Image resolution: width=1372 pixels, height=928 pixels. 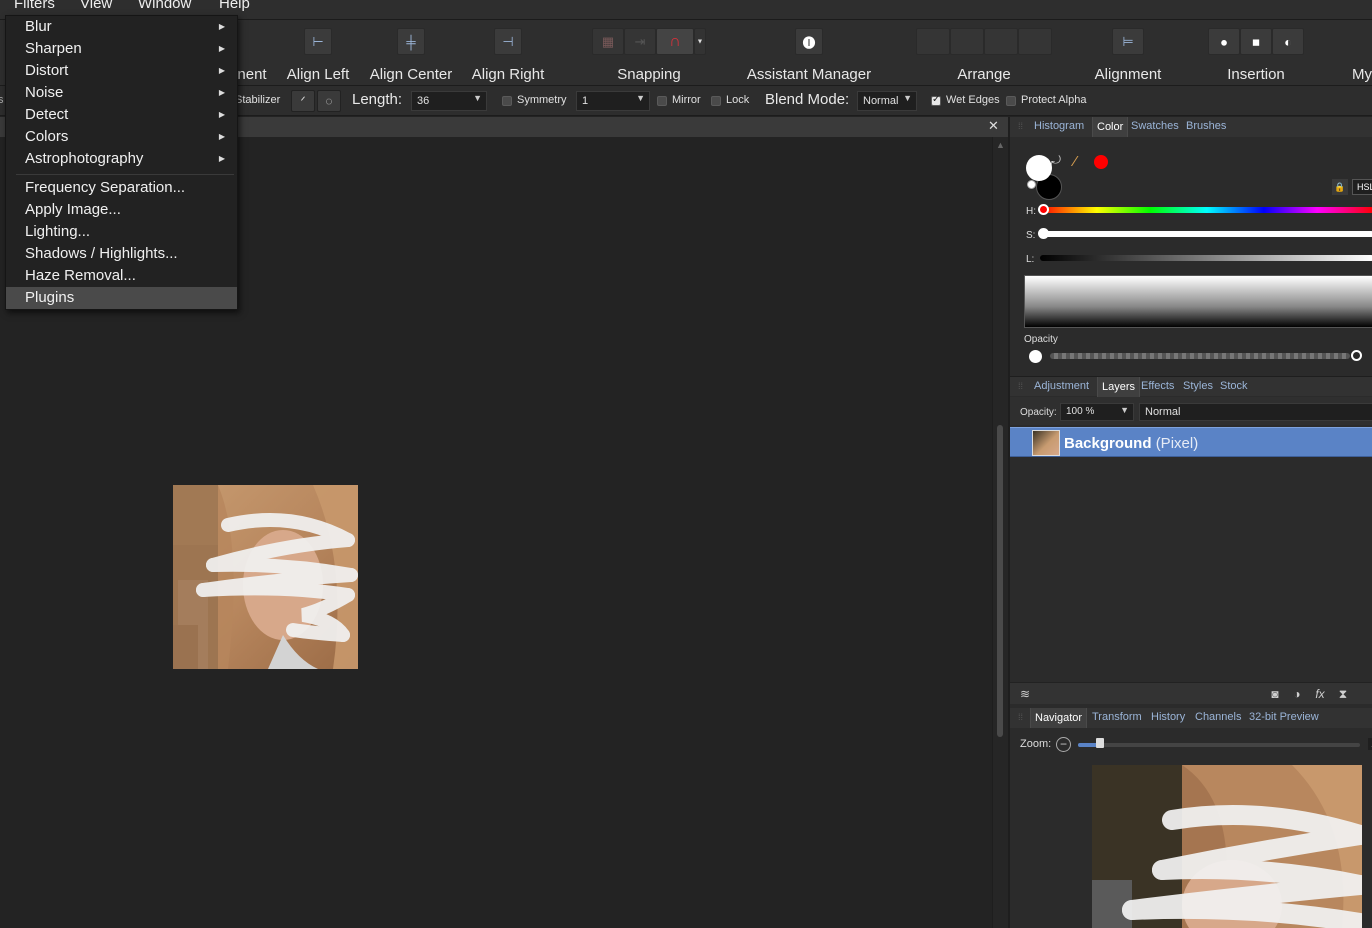 What do you see at coordinates (1101, 162) in the screenshot?
I see `picked-color-swatch` at bounding box center [1101, 162].